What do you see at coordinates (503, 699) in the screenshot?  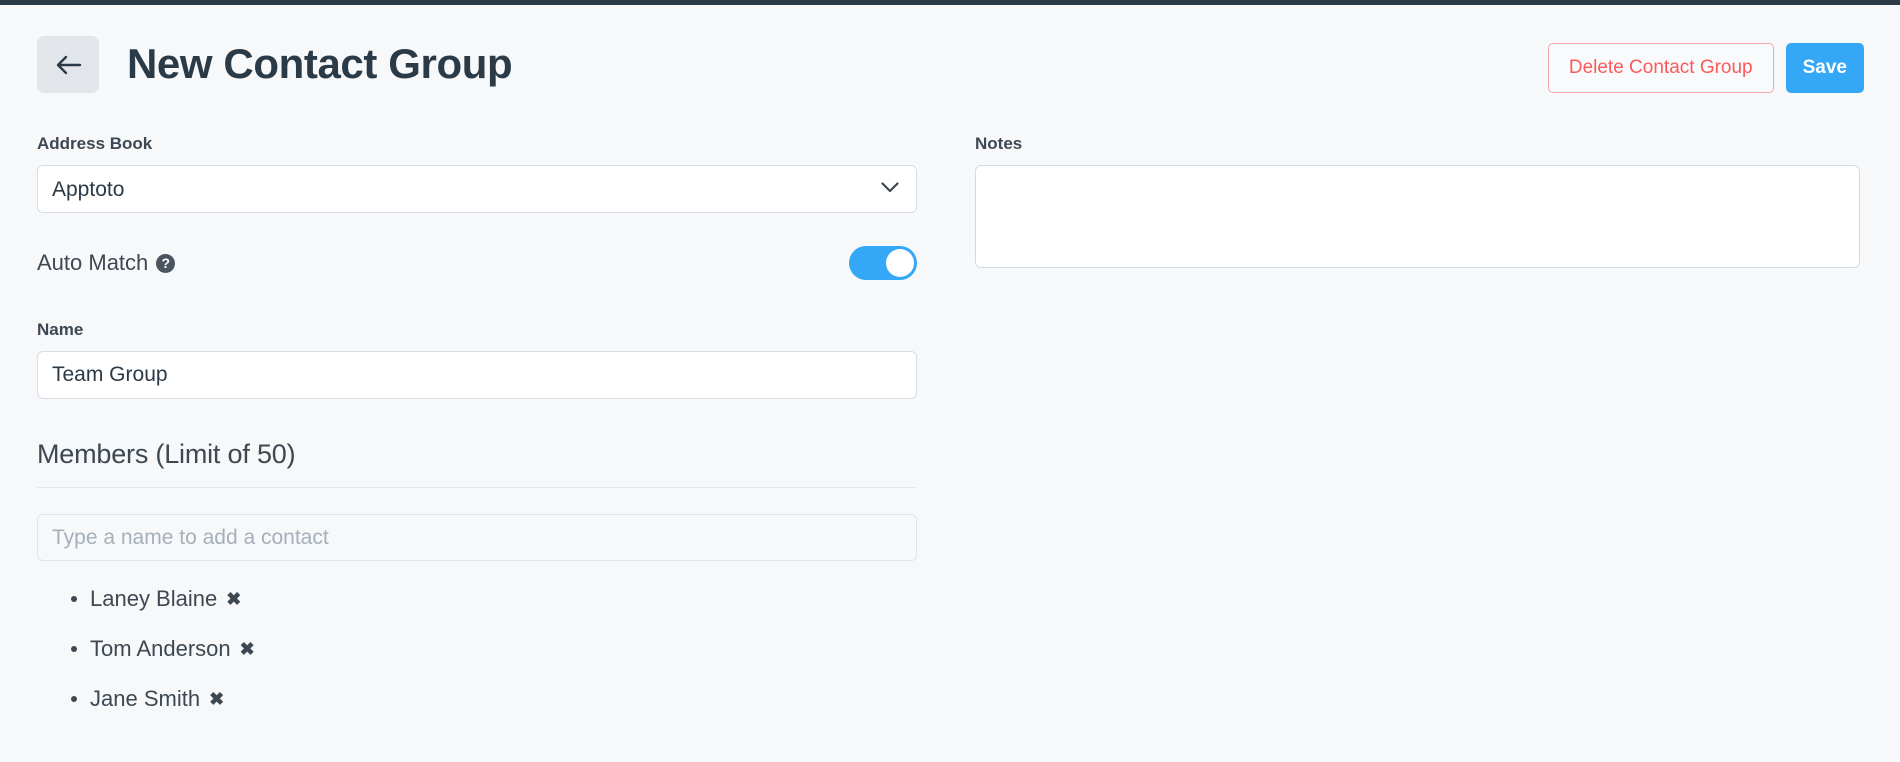 I see `list-item: Jane Smith ✖` at bounding box center [503, 699].